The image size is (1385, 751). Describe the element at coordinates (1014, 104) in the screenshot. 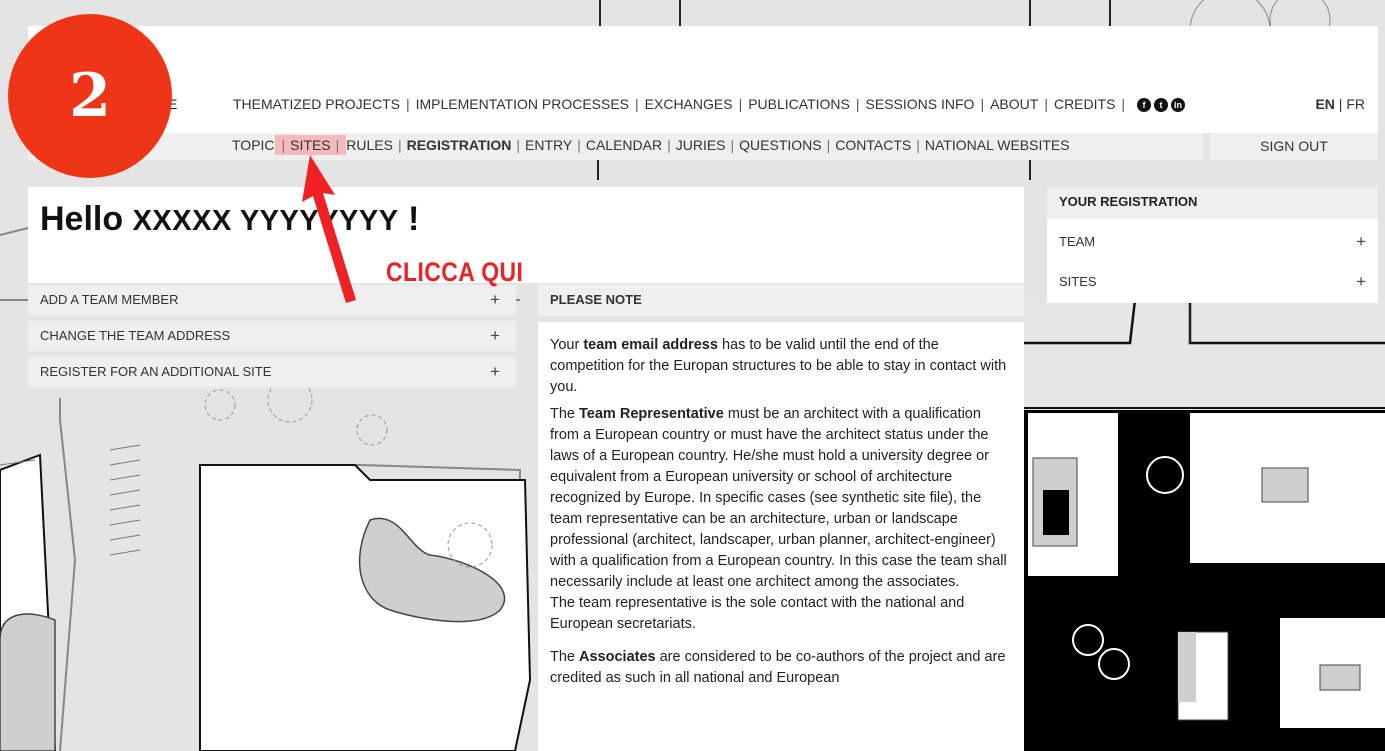

I see `nav-about: ABOUT` at that location.